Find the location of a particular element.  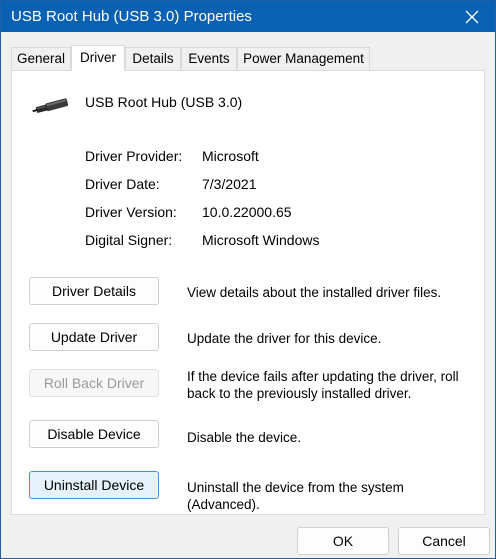

close-button is located at coordinates (472, 16).